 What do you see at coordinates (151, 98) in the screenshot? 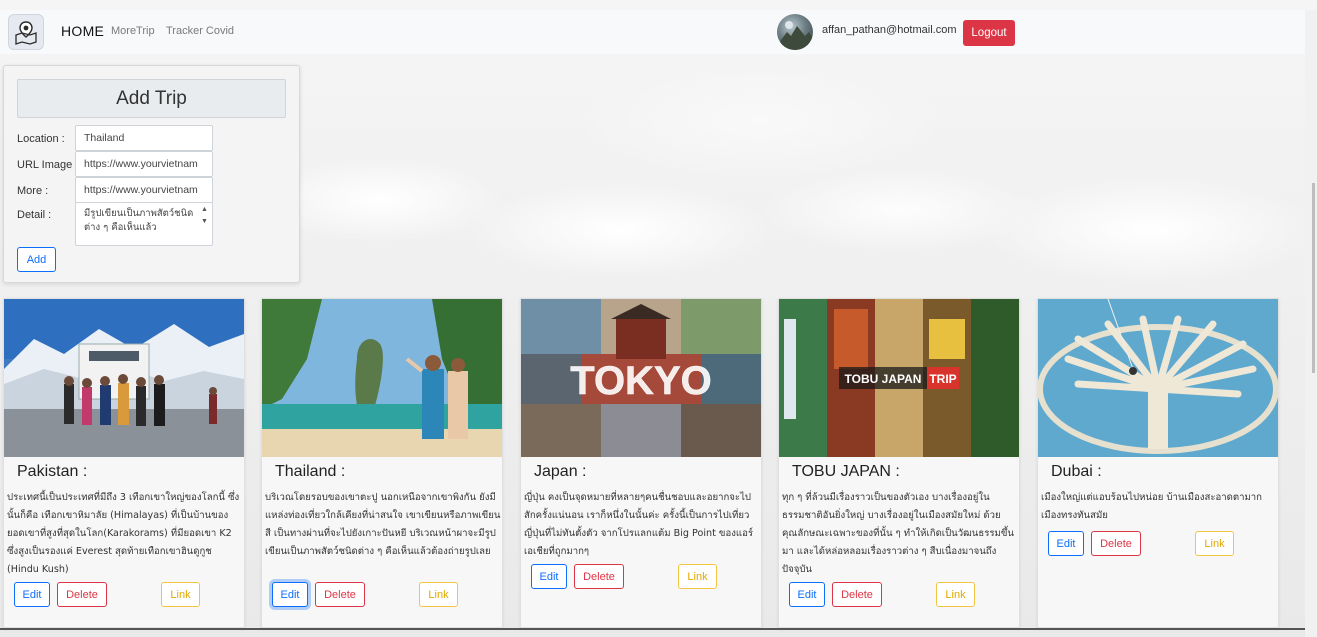
I see `add-trip-title: Add Trip` at bounding box center [151, 98].